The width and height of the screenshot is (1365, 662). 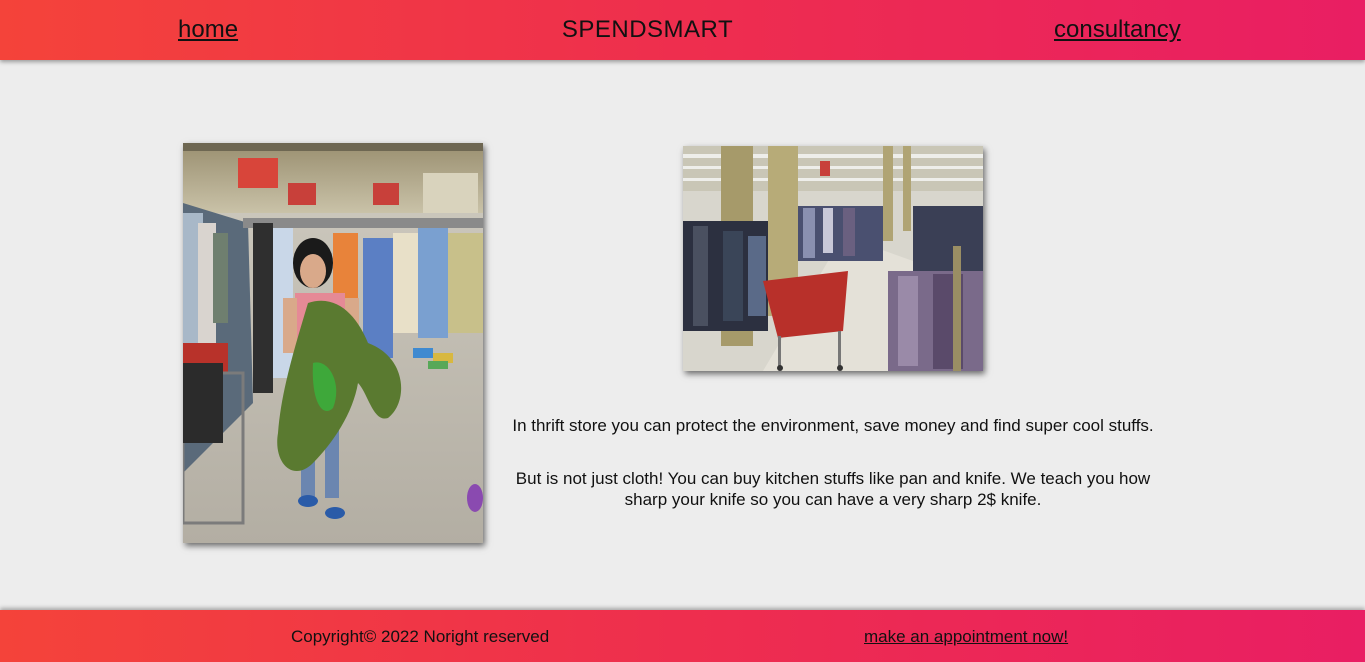 I want to click on nav-consultancy-link: consultancy, so click(x=1117, y=30).